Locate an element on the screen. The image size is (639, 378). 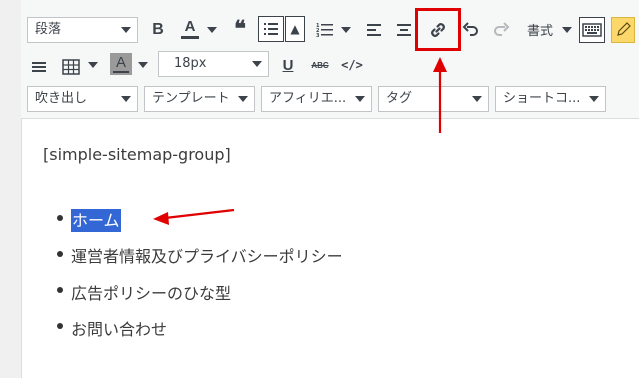
blockquote-button: ❝ is located at coordinates (240, 29).